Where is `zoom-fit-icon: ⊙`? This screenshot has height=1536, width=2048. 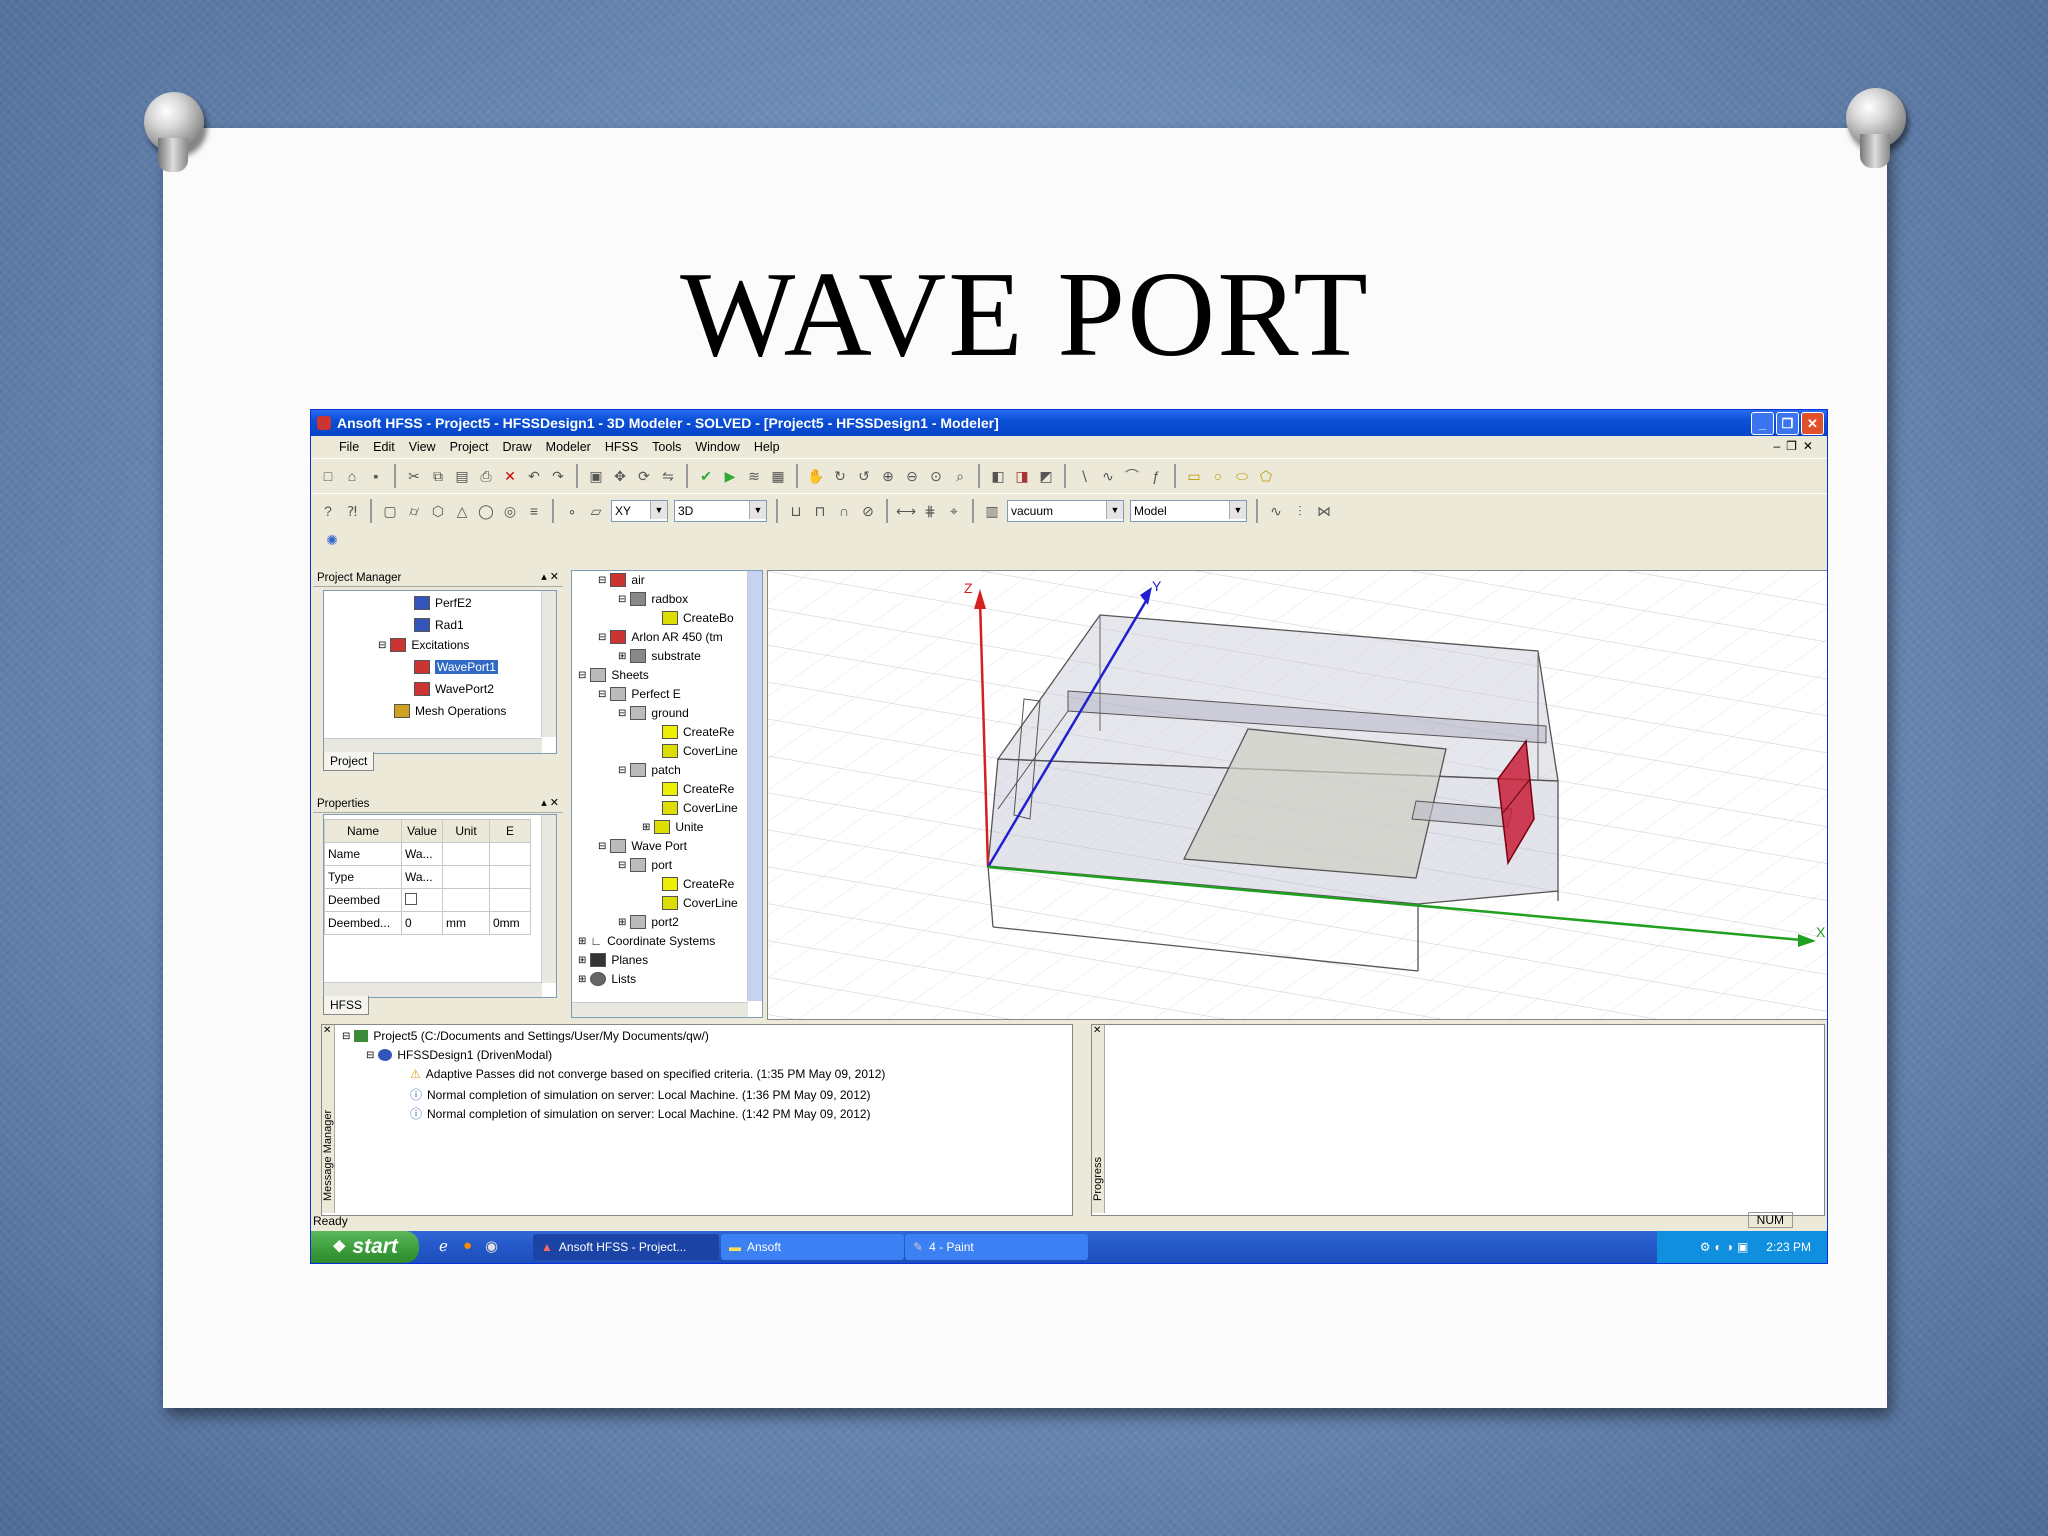 zoom-fit-icon: ⊙ is located at coordinates (936, 476).